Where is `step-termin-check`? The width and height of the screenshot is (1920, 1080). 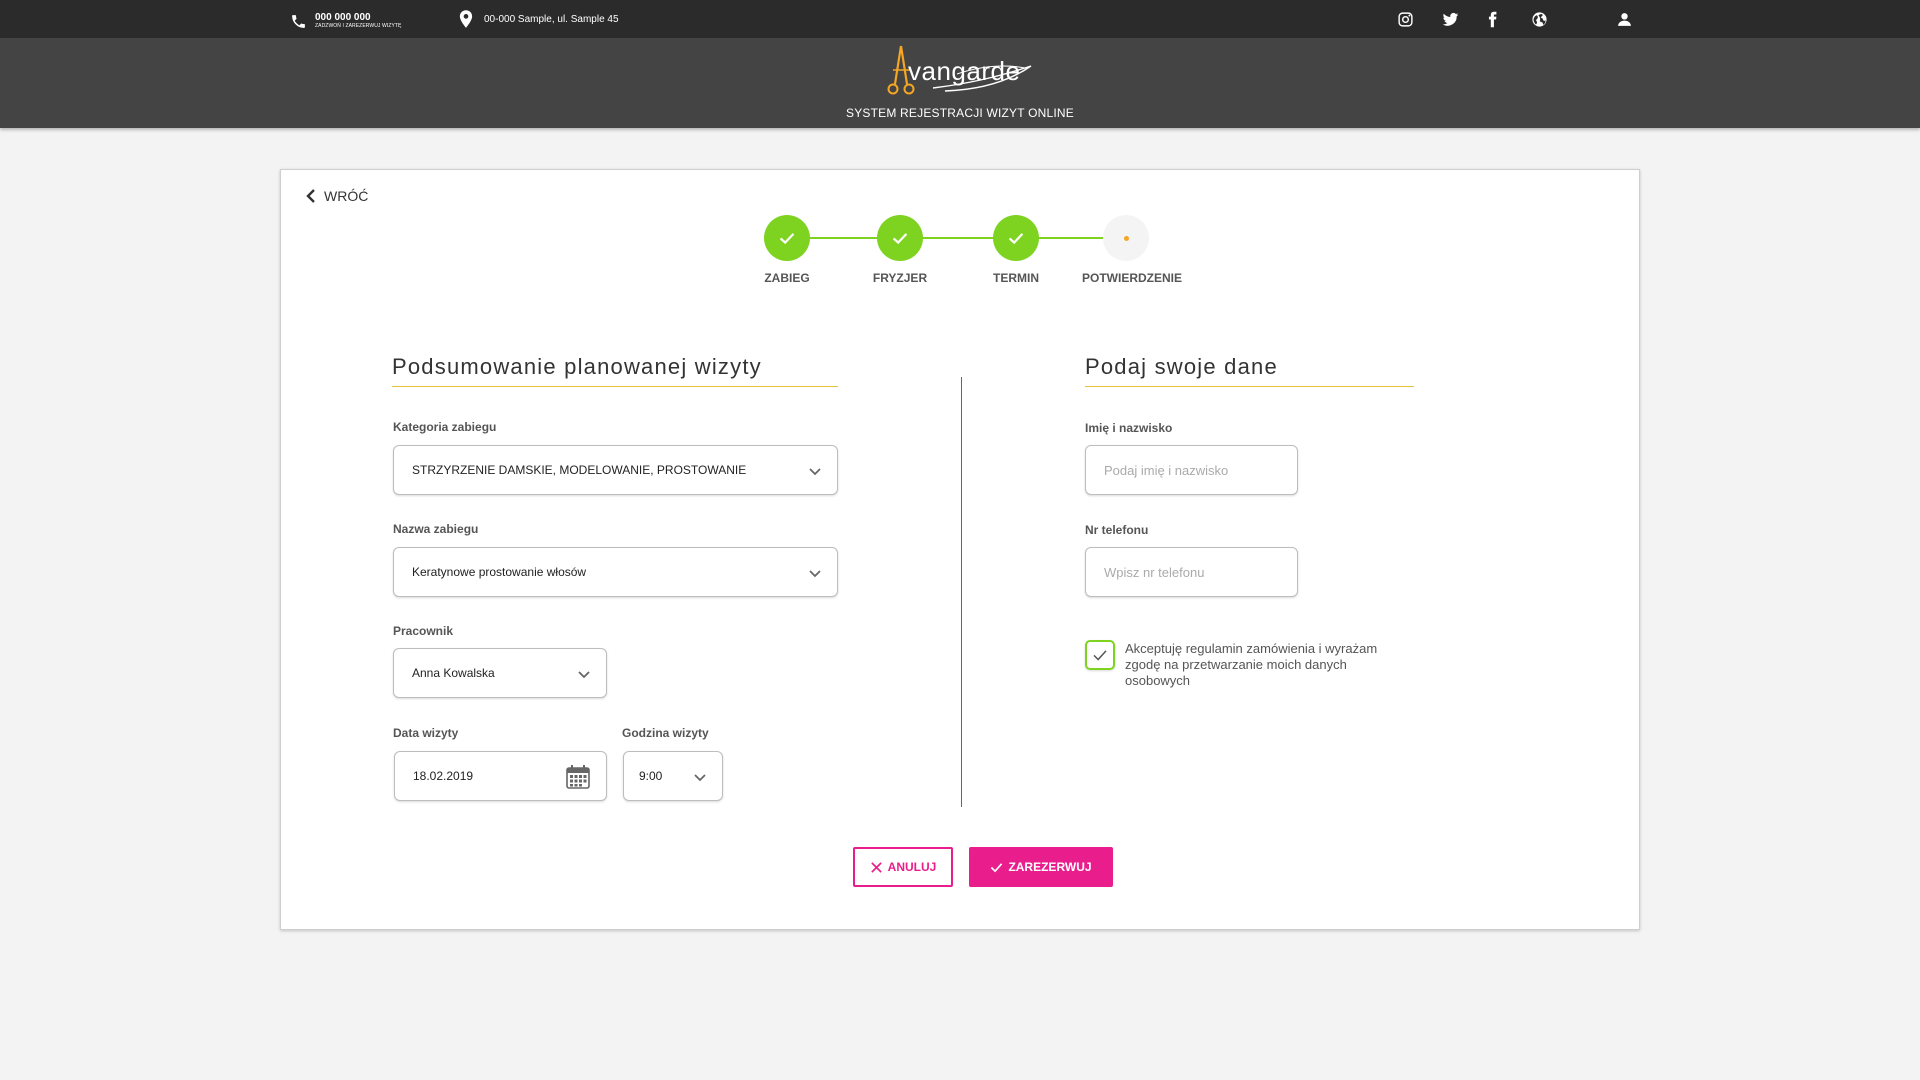
step-termin-check is located at coordinates (1016, 238).